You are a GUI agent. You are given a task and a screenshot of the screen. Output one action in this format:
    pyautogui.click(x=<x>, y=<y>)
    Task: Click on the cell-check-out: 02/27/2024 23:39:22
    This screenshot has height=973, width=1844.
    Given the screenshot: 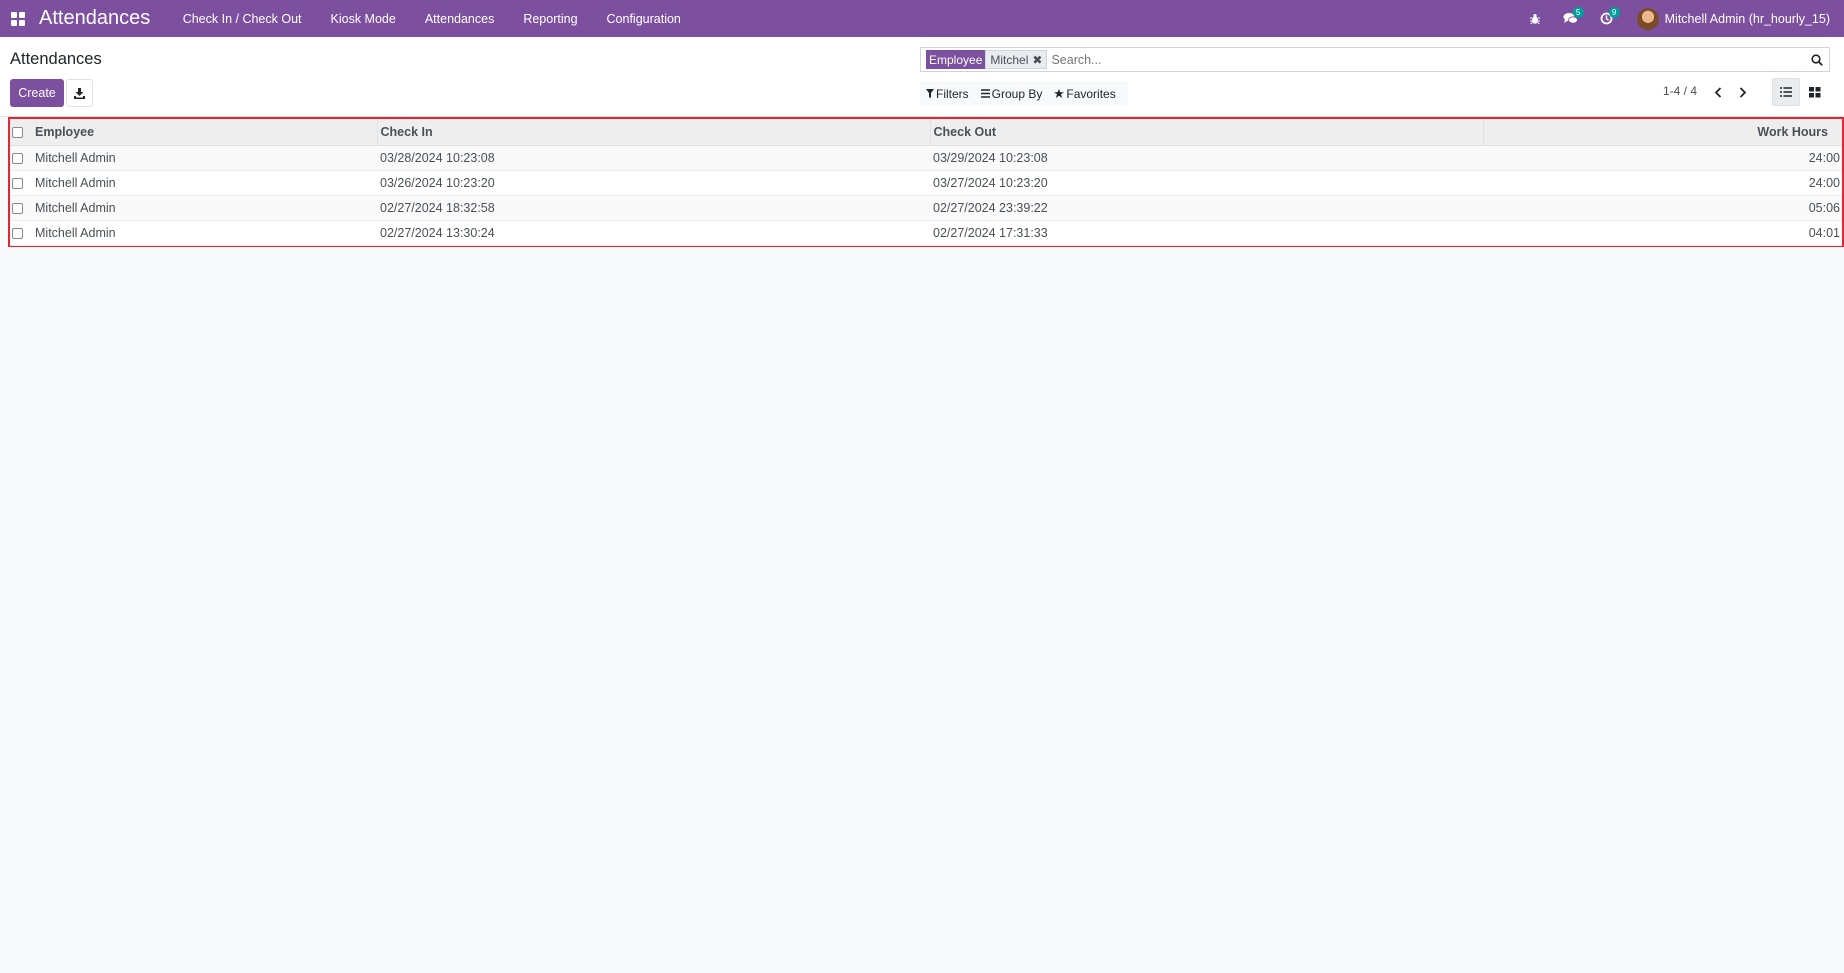 What is the action you would take?
    pyautogui.click(x=990, y=207)
    